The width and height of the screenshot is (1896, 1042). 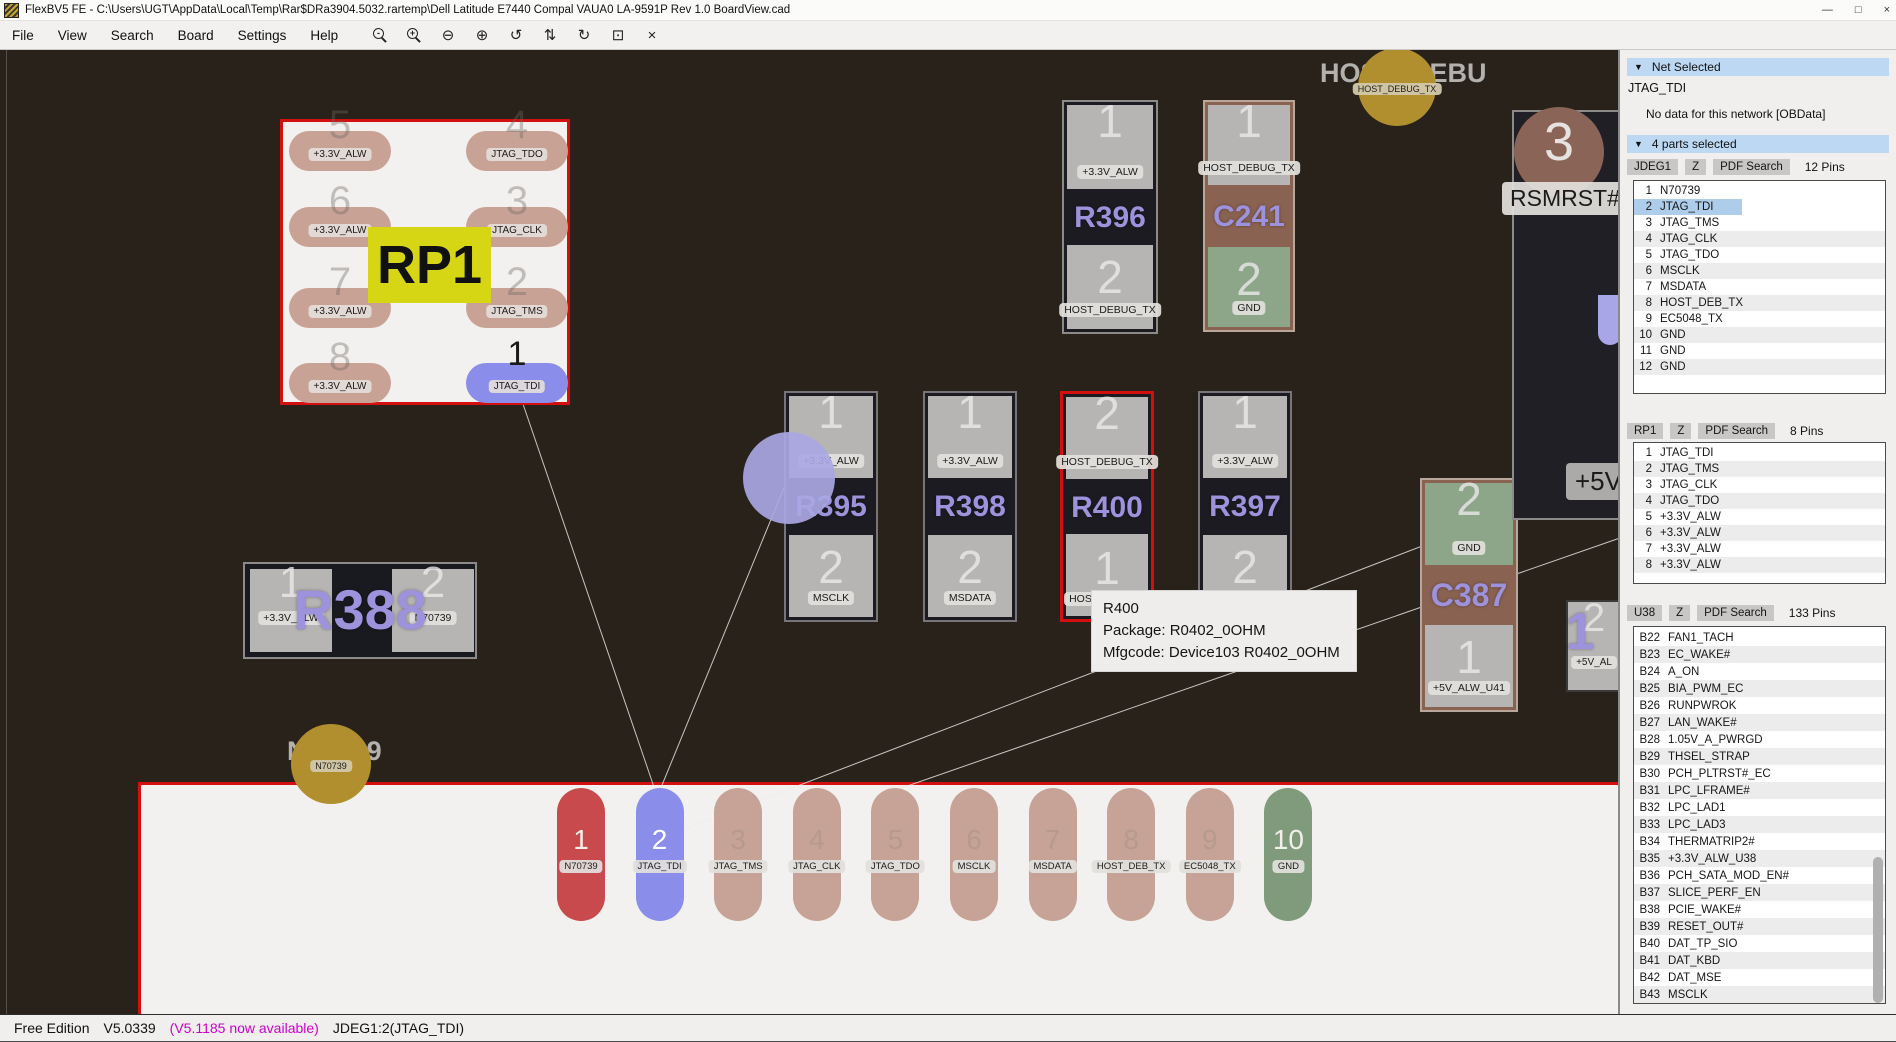 I want to click on flip-vertical-icon: ⇅, so click(x=550, y=35).